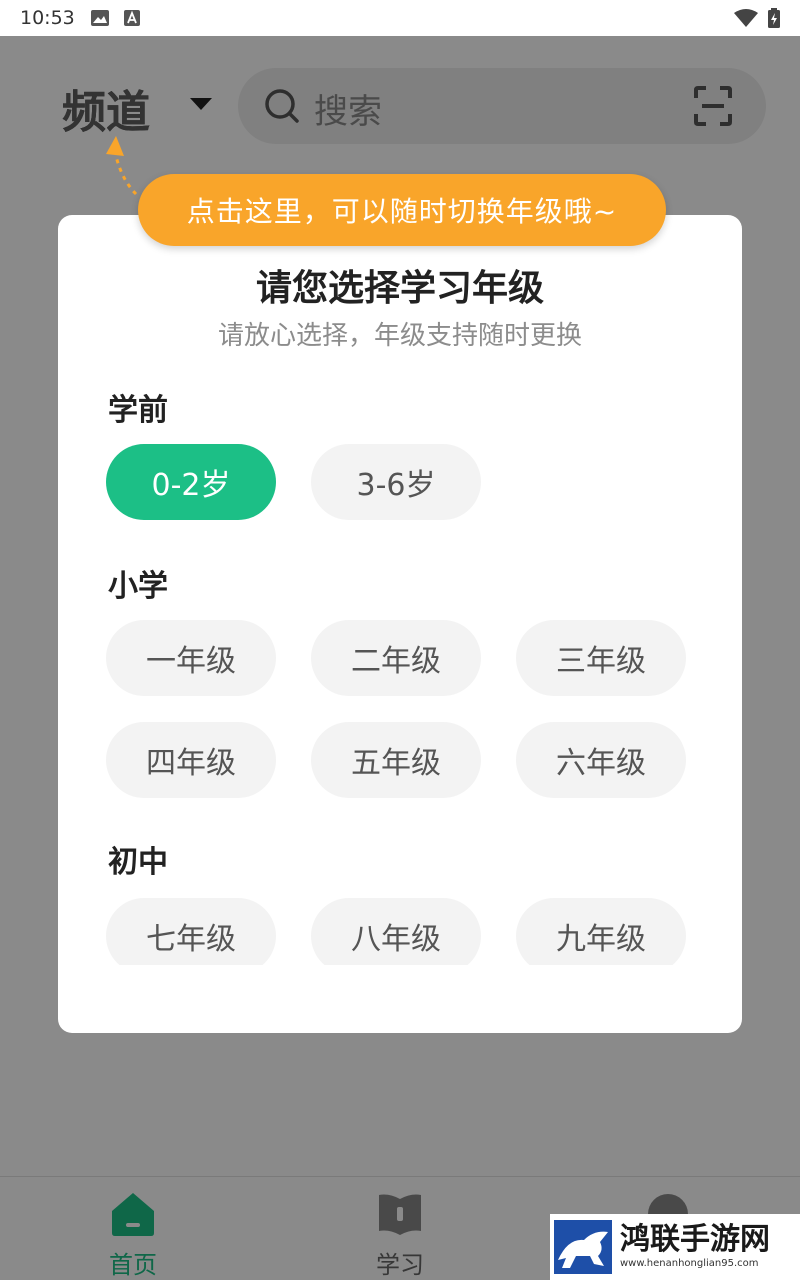 The height and width of the screenshot is (1280, 800). Describe the element at coordinates (400, 18) in the screenshot. I see `status-bar: 10:53` at that location.